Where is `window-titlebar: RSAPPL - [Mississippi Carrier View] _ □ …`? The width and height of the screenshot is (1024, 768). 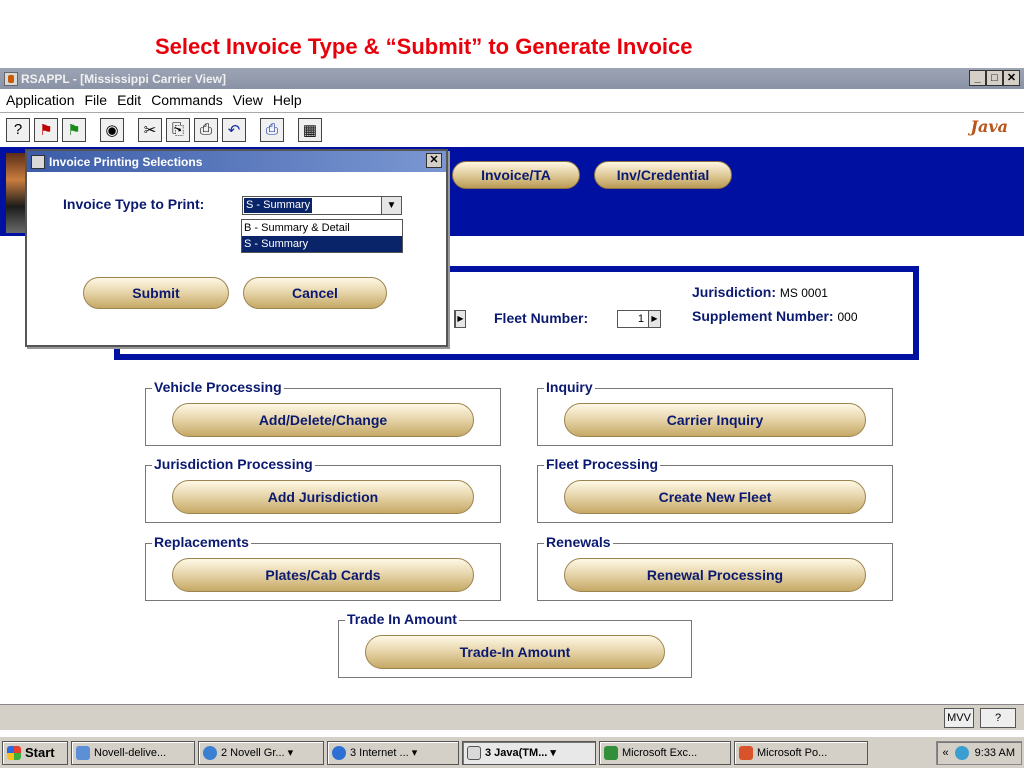 window-titlebar: RSAPPL - [Mississippi Carrier View] _ □ … is located at coordinates (512, 78).